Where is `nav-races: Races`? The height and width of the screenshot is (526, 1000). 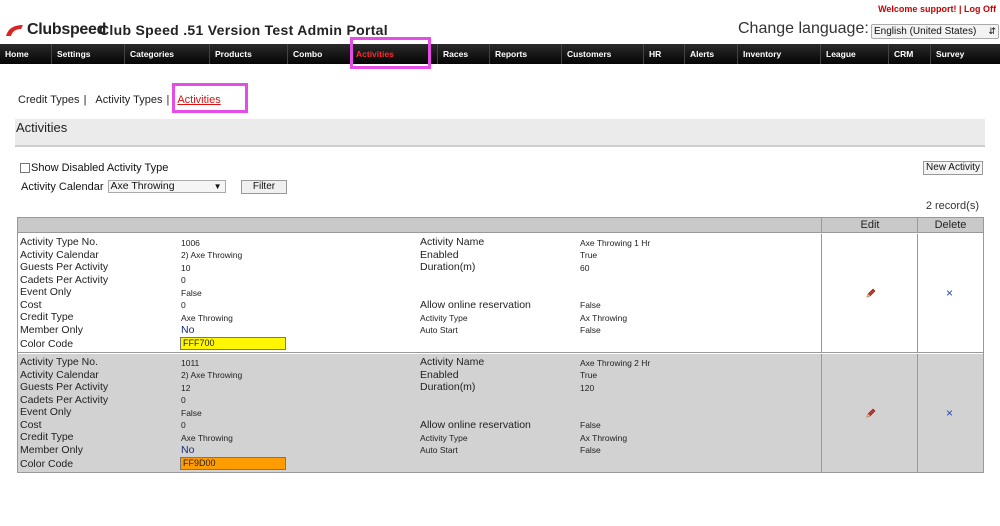
nav-races: Races is located at coordinates (464, 54).